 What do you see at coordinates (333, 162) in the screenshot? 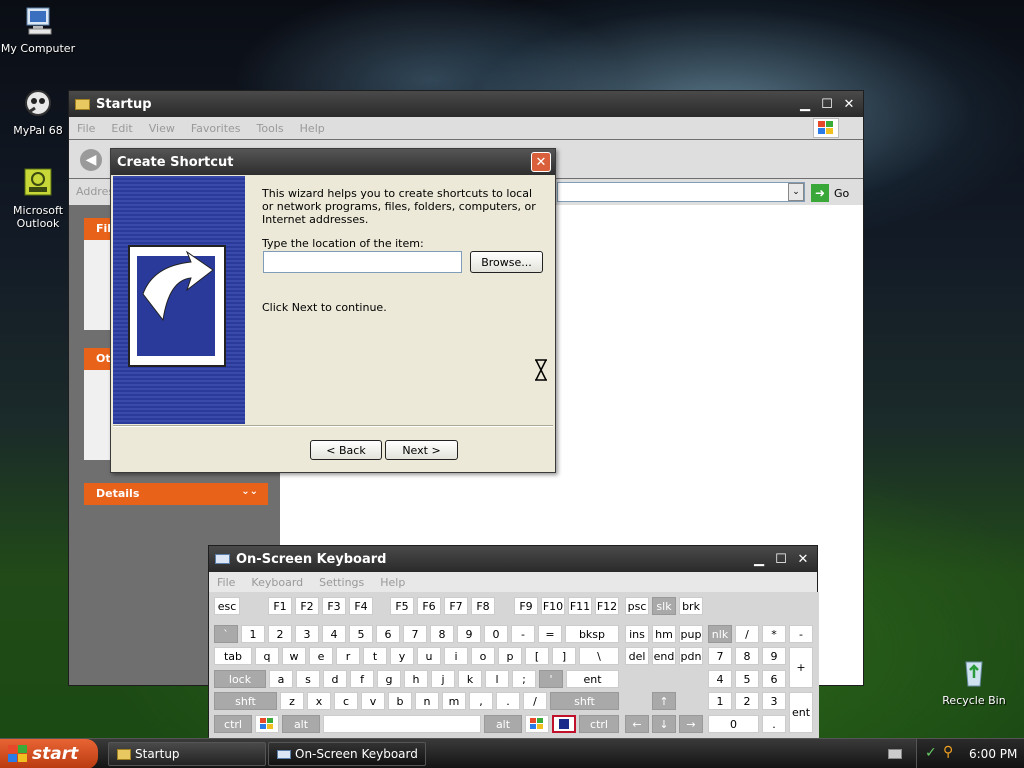
I see `dialog-titlebar: Create Shortcut ✕` at bounding box center [333, 162].